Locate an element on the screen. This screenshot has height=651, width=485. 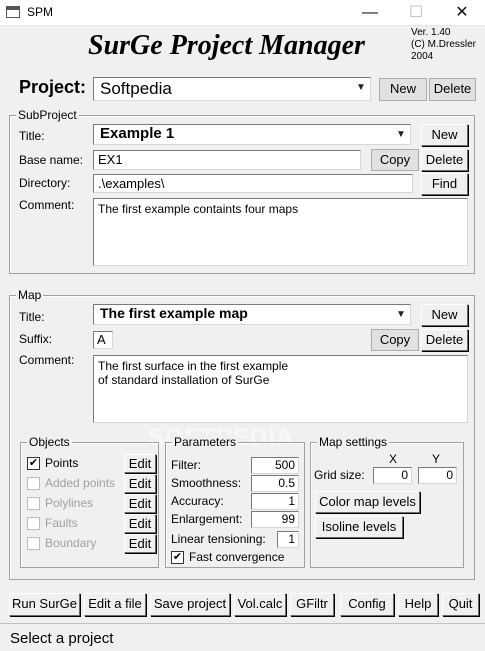
grid-y-header: Y is located at coordinates (436, 459).